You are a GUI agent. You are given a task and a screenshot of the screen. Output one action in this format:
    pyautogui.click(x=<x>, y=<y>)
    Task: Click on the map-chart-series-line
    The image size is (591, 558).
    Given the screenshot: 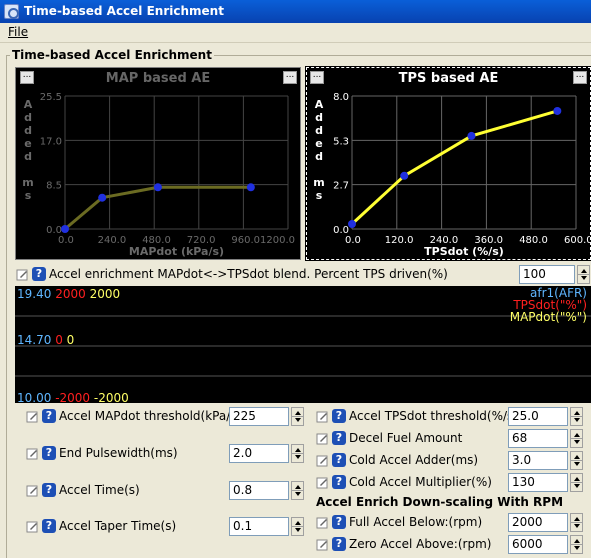 What is the action you would take?
    pyautogui.click(x=157, y=208)
    